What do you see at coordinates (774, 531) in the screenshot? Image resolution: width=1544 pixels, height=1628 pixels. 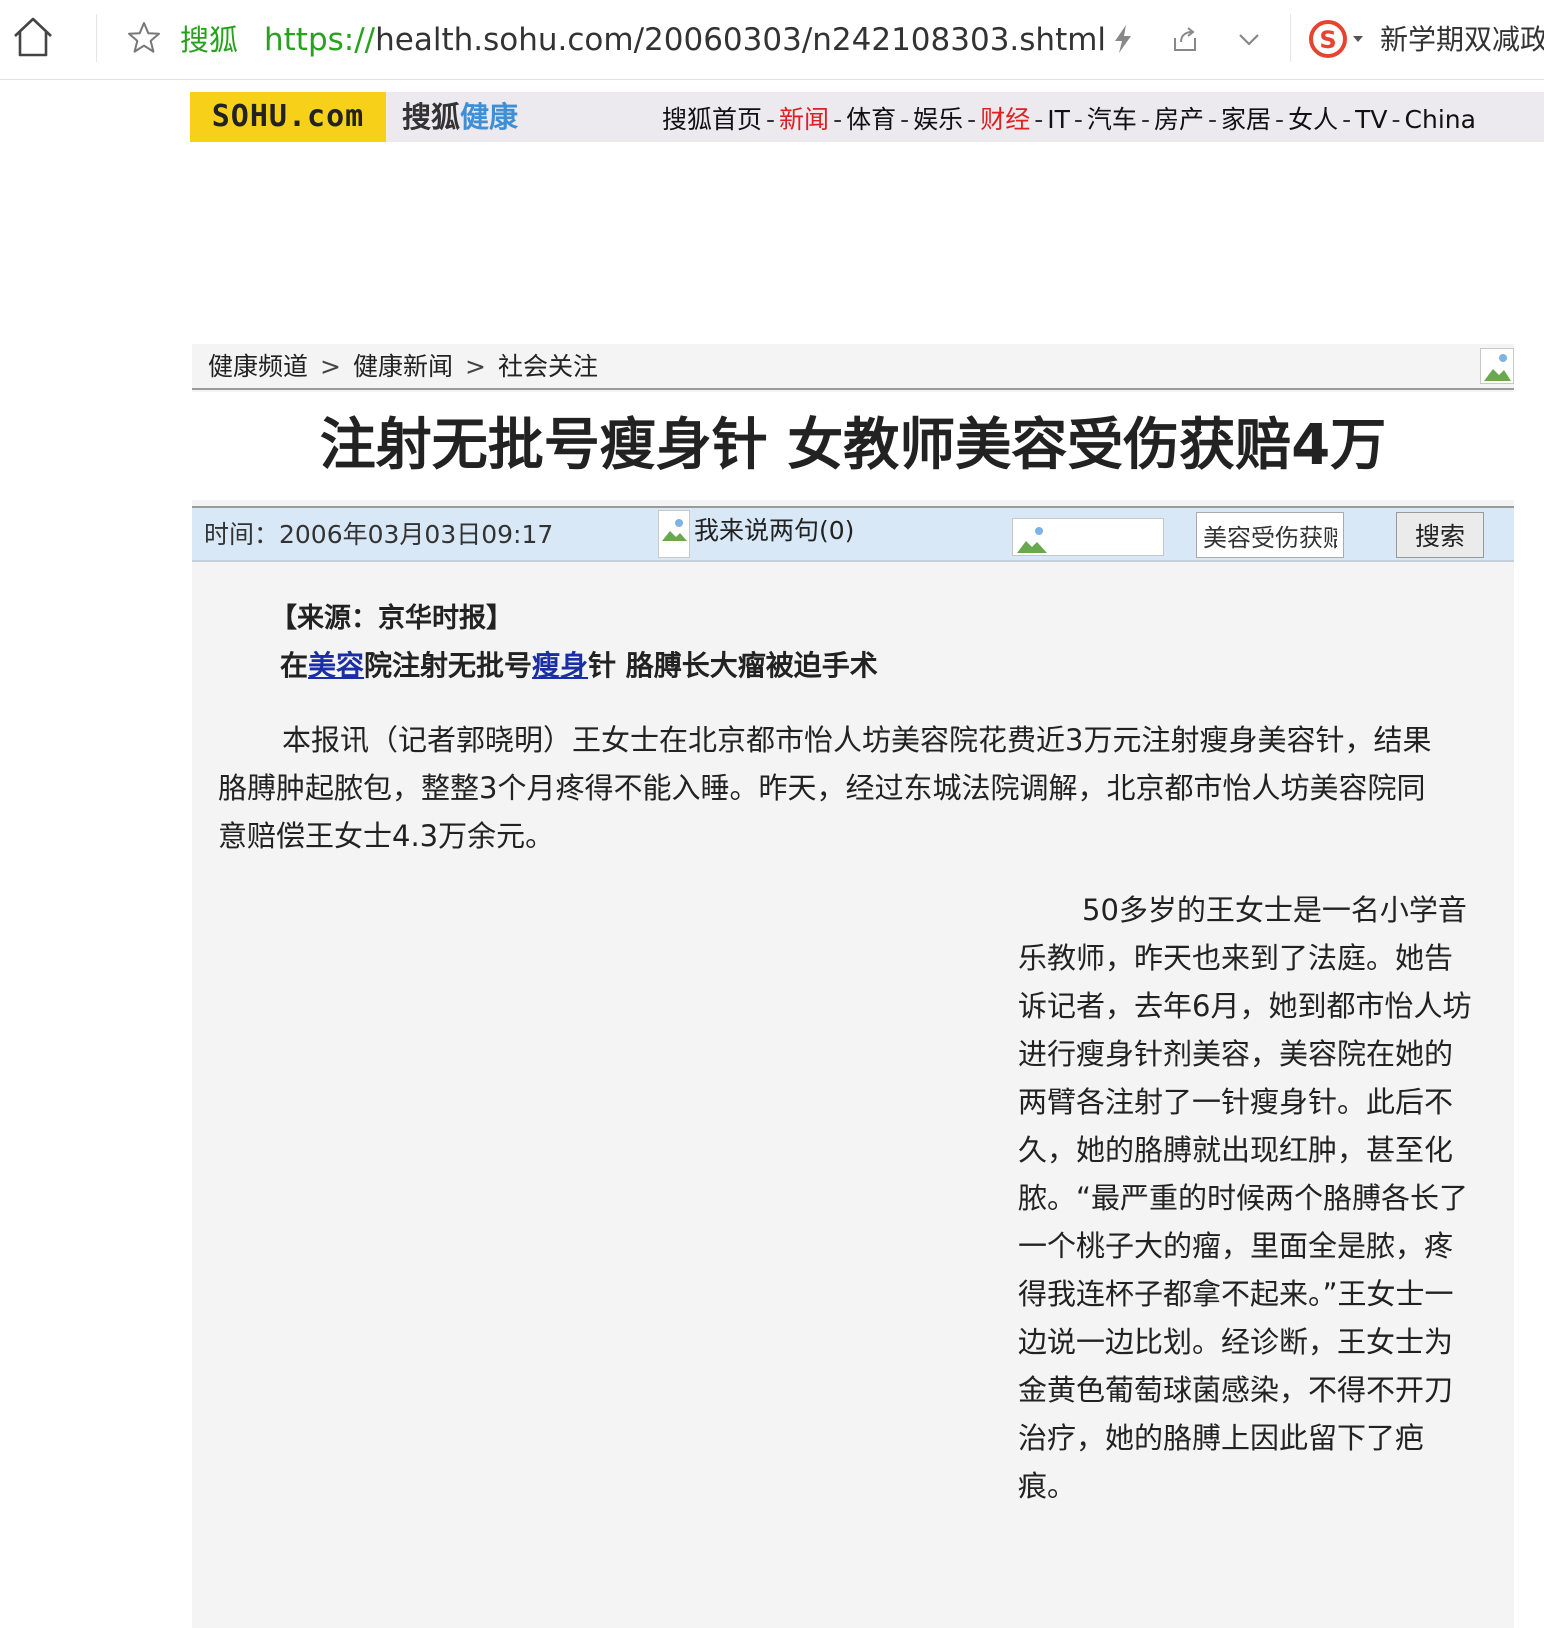 I see `comment-link: 我来说两句(0)` at bounding box center [774, 531].